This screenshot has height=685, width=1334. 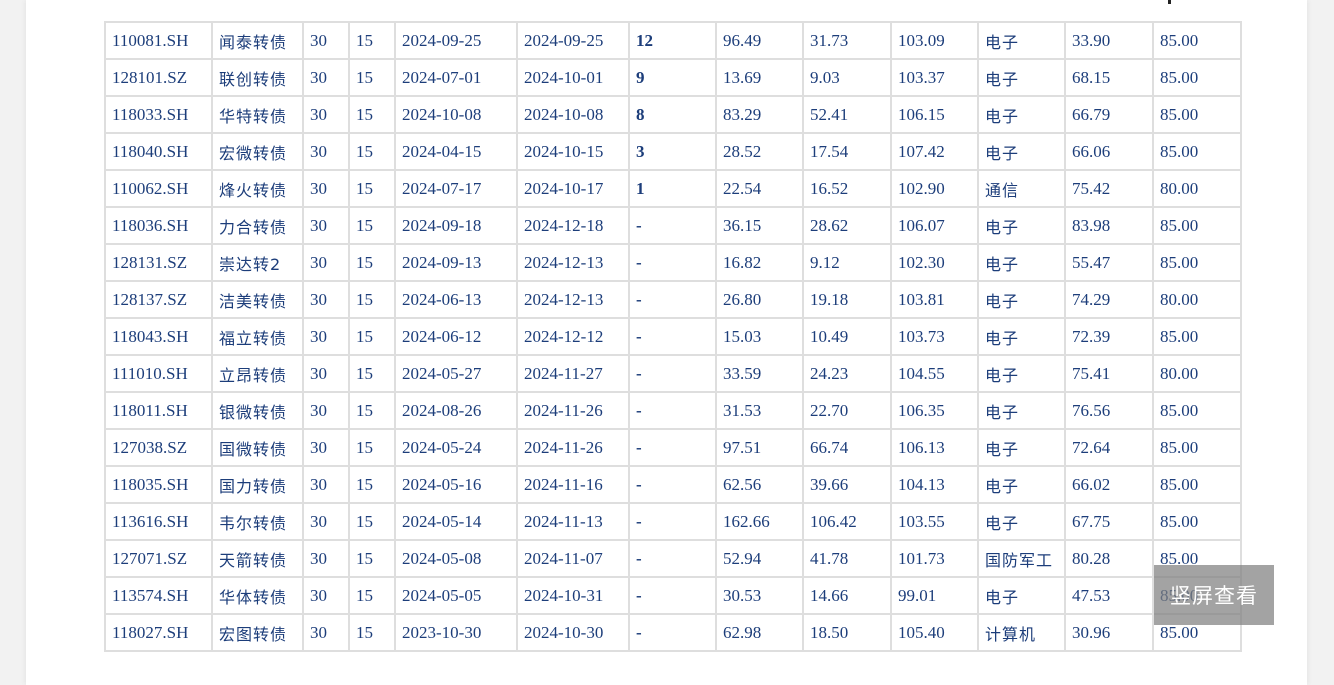 I want to click on start-date-cell: 2024-08-26, so click(x=456, y=410).